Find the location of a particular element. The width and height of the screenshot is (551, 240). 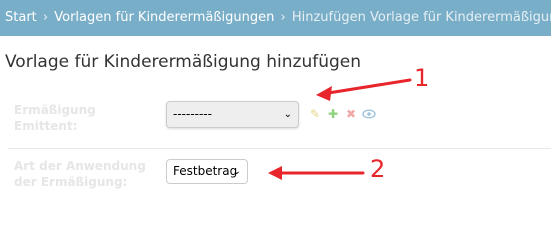

annotation-arrows is located at coordinates (340, 129).